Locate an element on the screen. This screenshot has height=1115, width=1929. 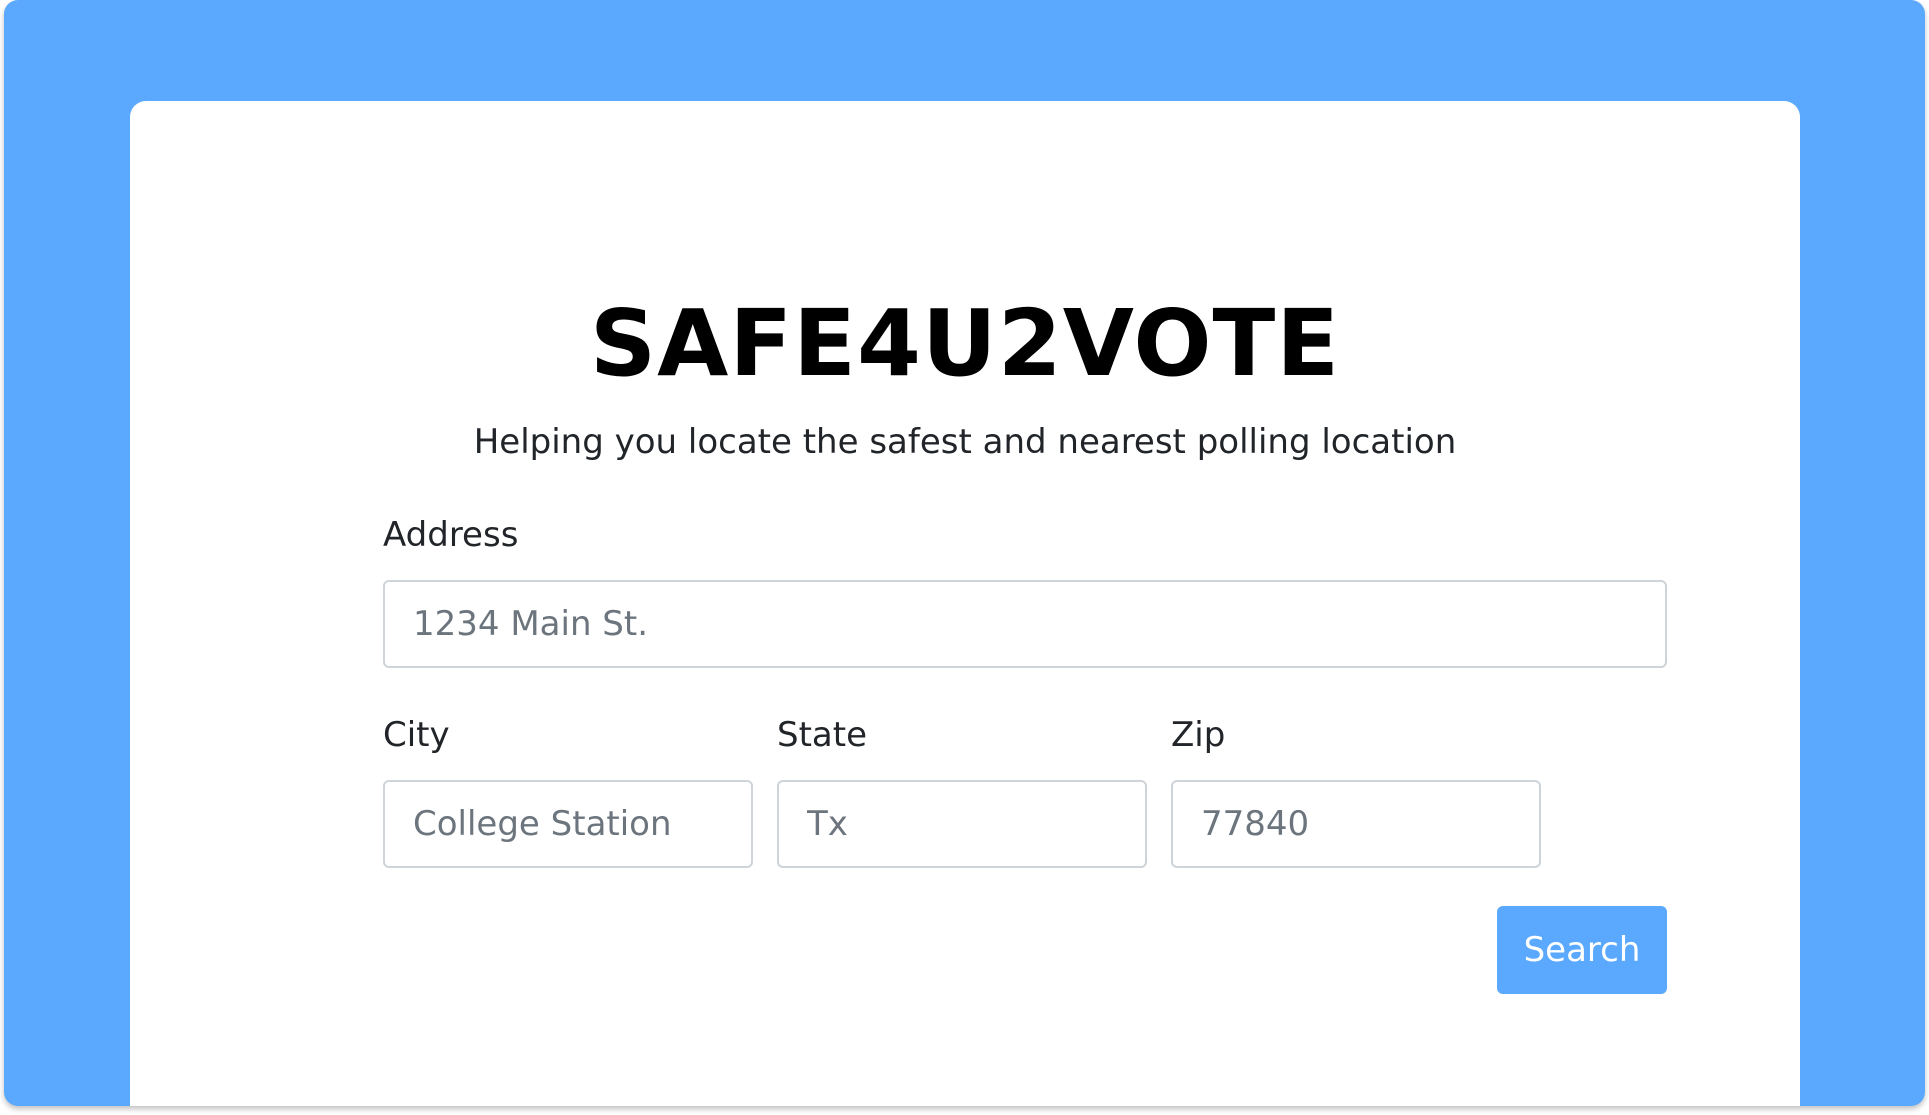
city-input is located at coordinates (568, 824).